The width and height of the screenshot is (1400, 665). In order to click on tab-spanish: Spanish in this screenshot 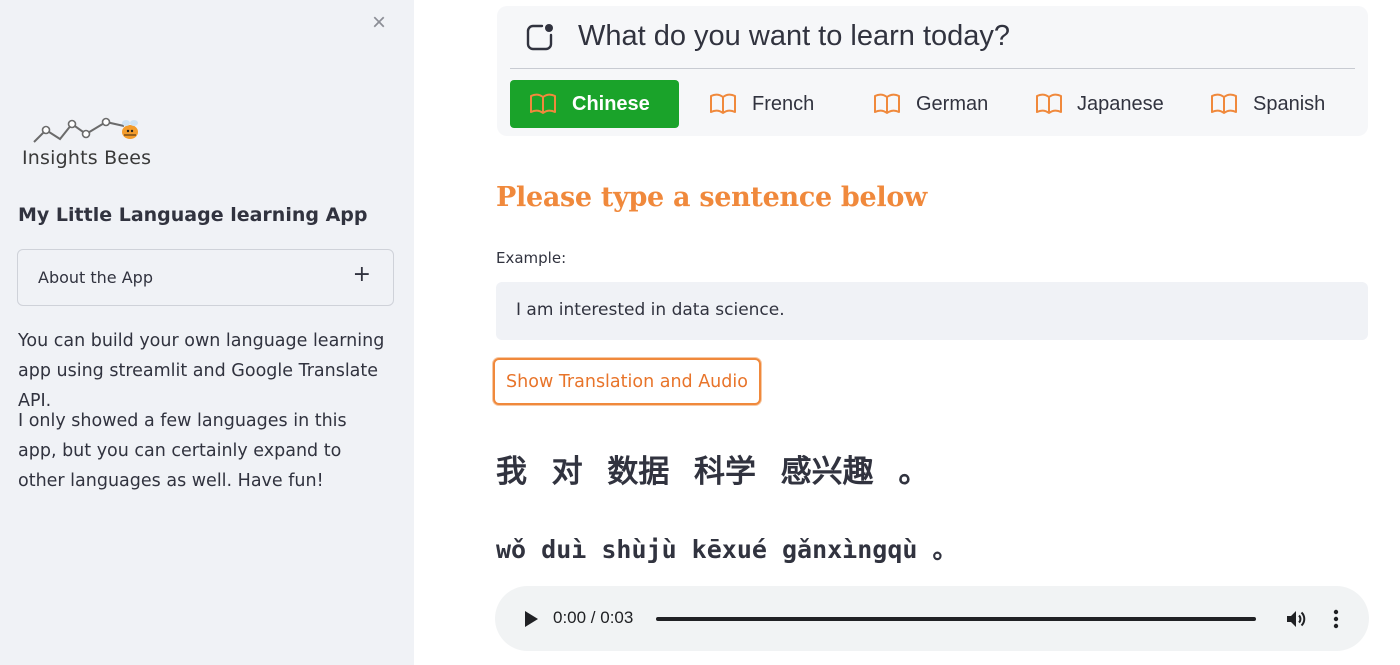, I will do `click(1279, 104)`.